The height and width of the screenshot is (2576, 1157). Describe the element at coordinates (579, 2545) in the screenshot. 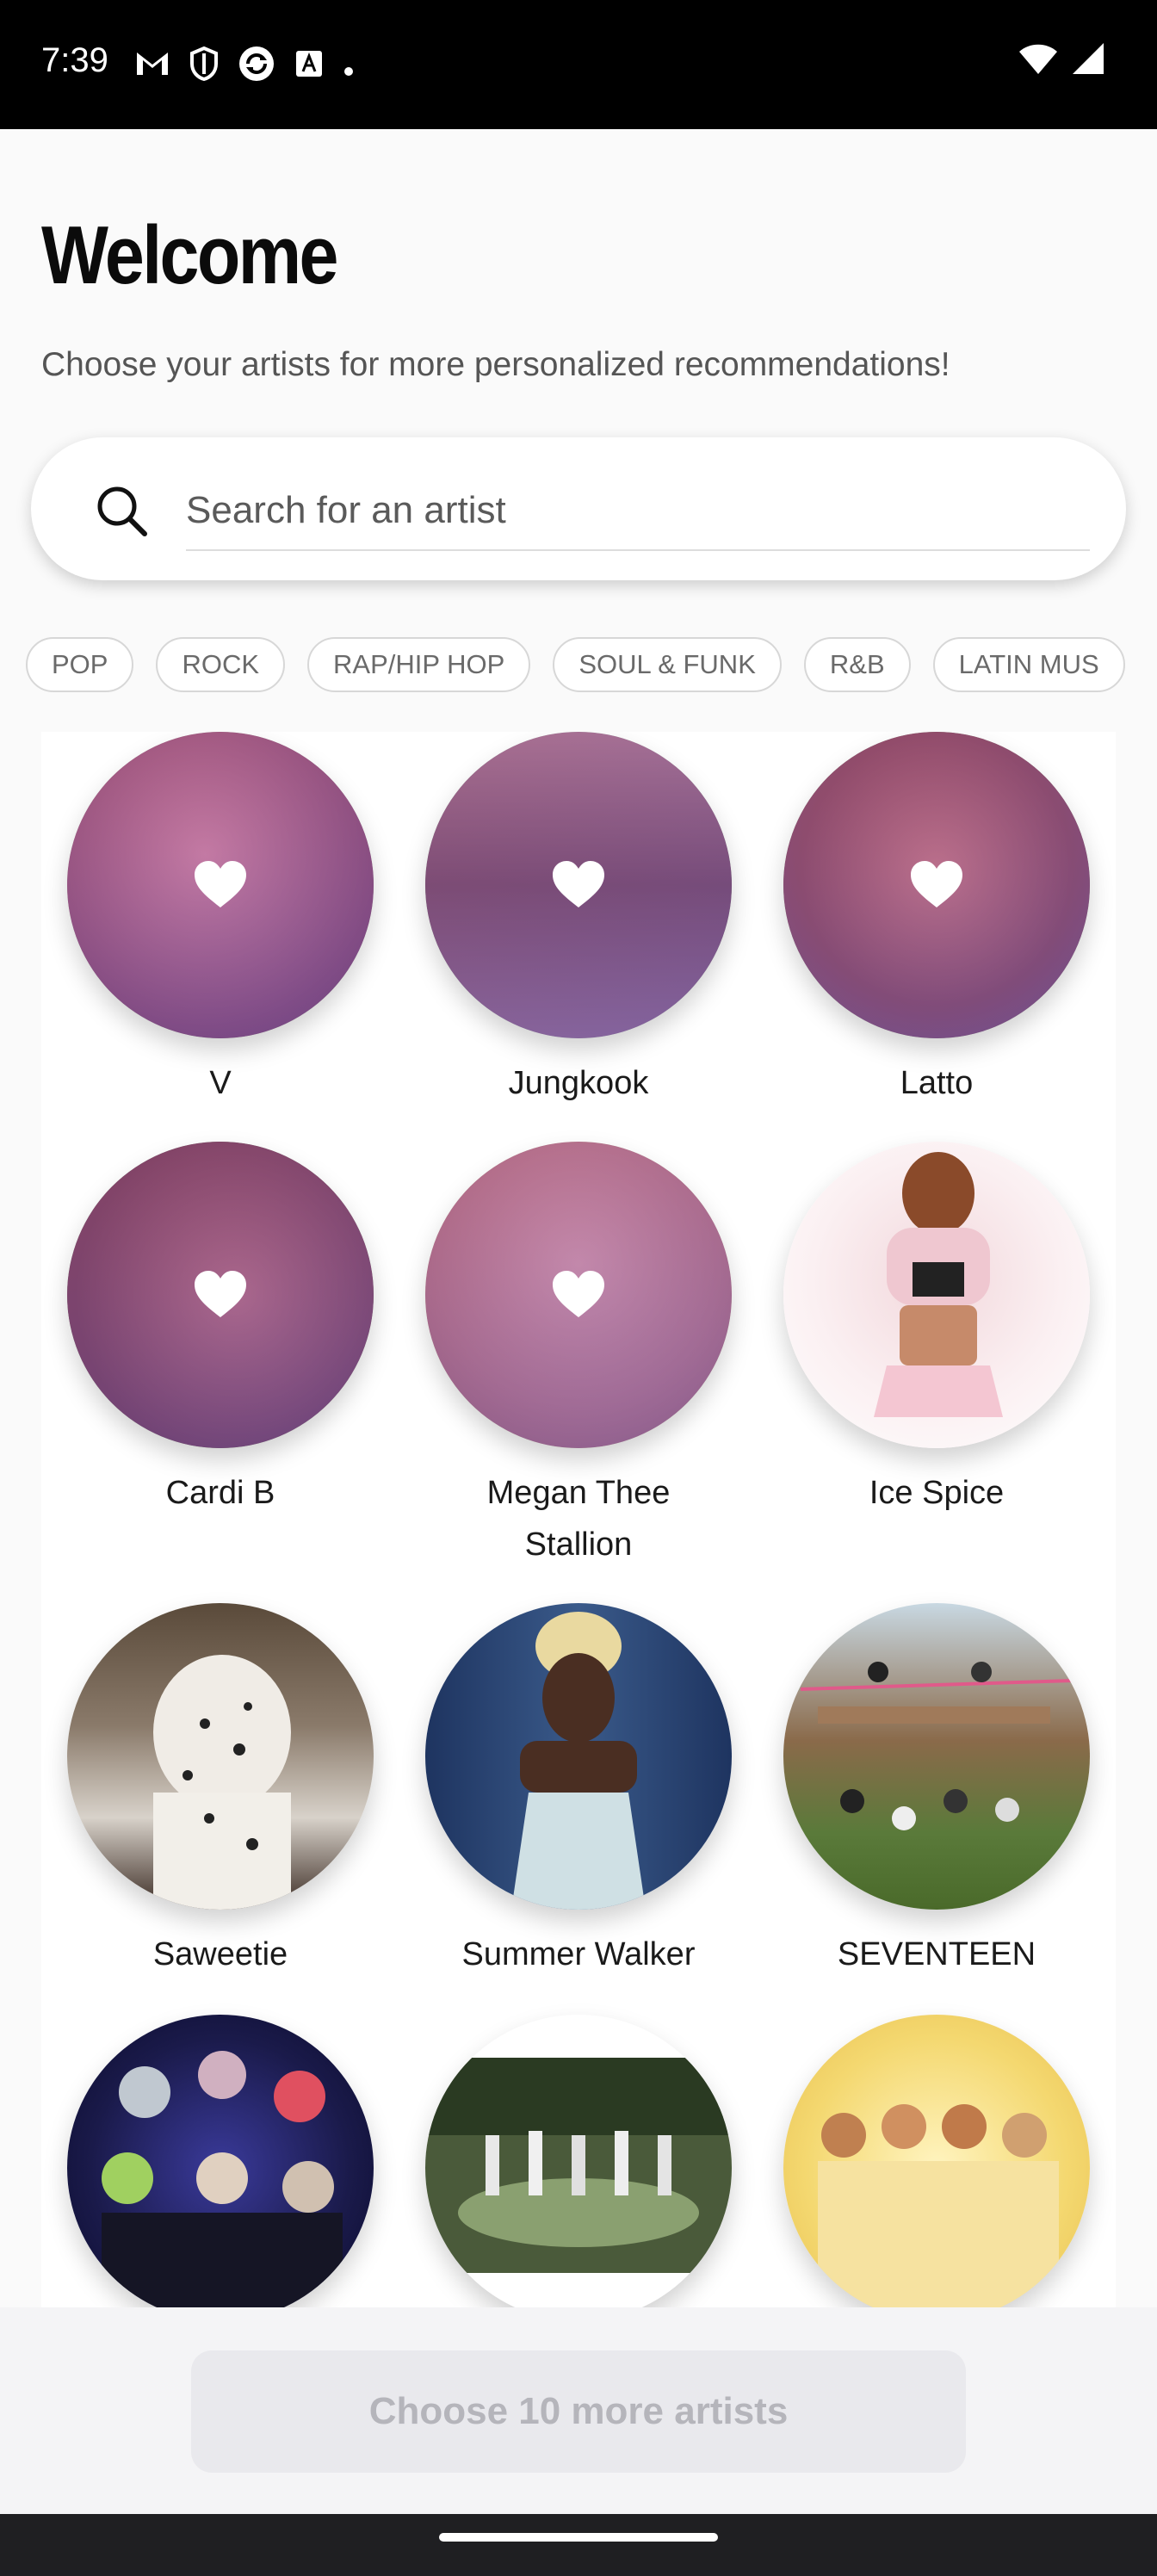

I see `navigation-bar` at that location.